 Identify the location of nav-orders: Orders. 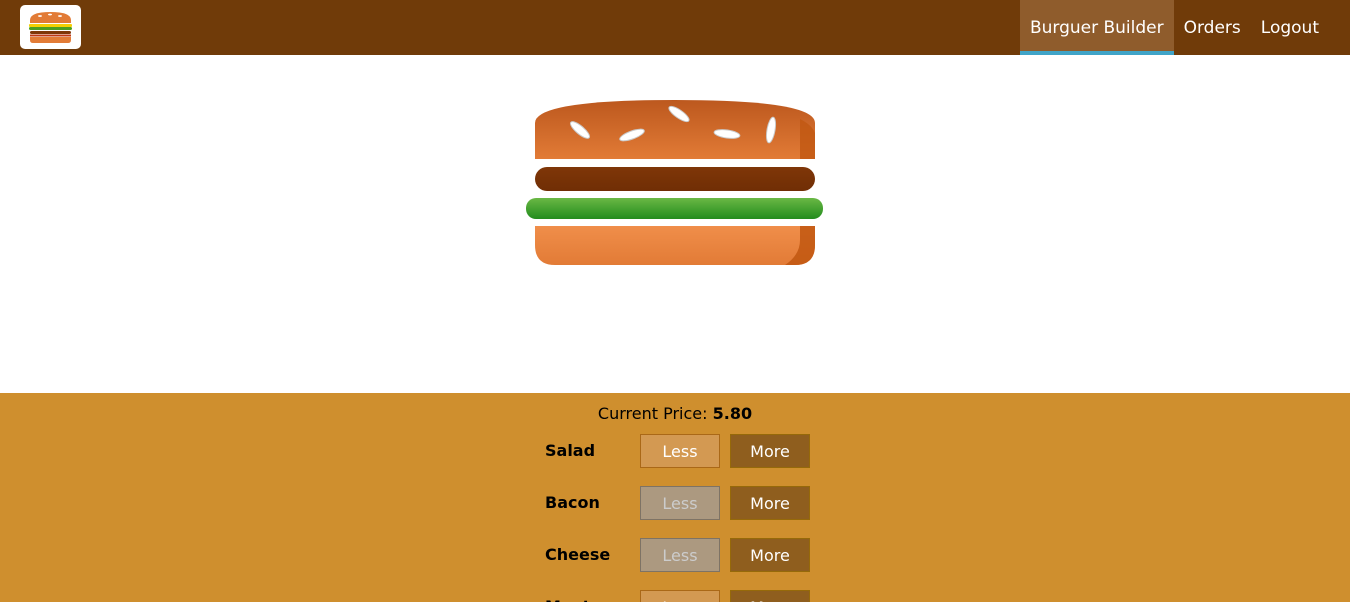
(1212, 27).